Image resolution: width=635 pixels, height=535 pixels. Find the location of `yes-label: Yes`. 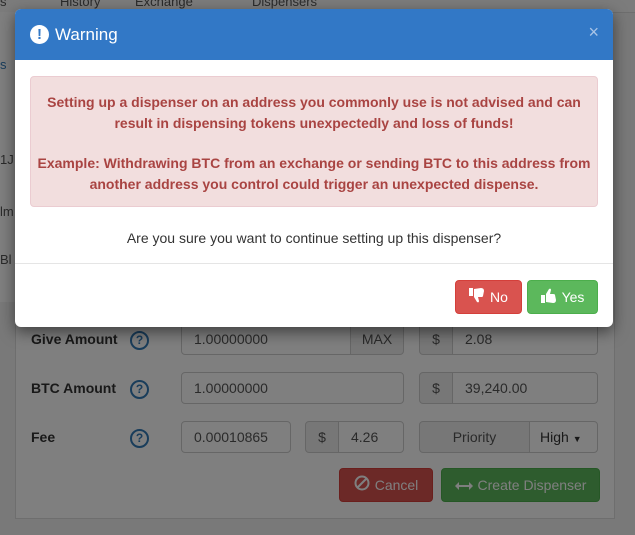

yes-label: Yes is located at coordinates (573, 297).